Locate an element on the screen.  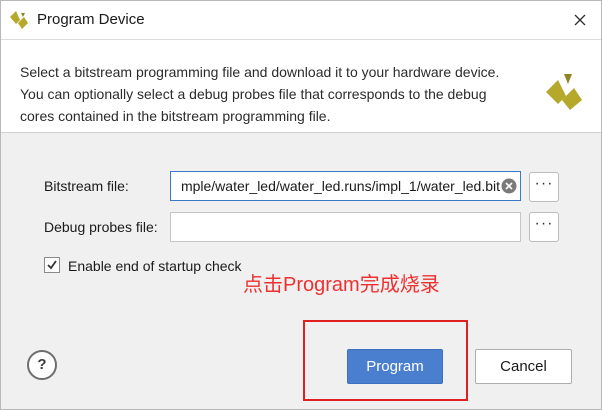
annotation-text: 点击Program完成烧录 is located at coordinates (341, 285).